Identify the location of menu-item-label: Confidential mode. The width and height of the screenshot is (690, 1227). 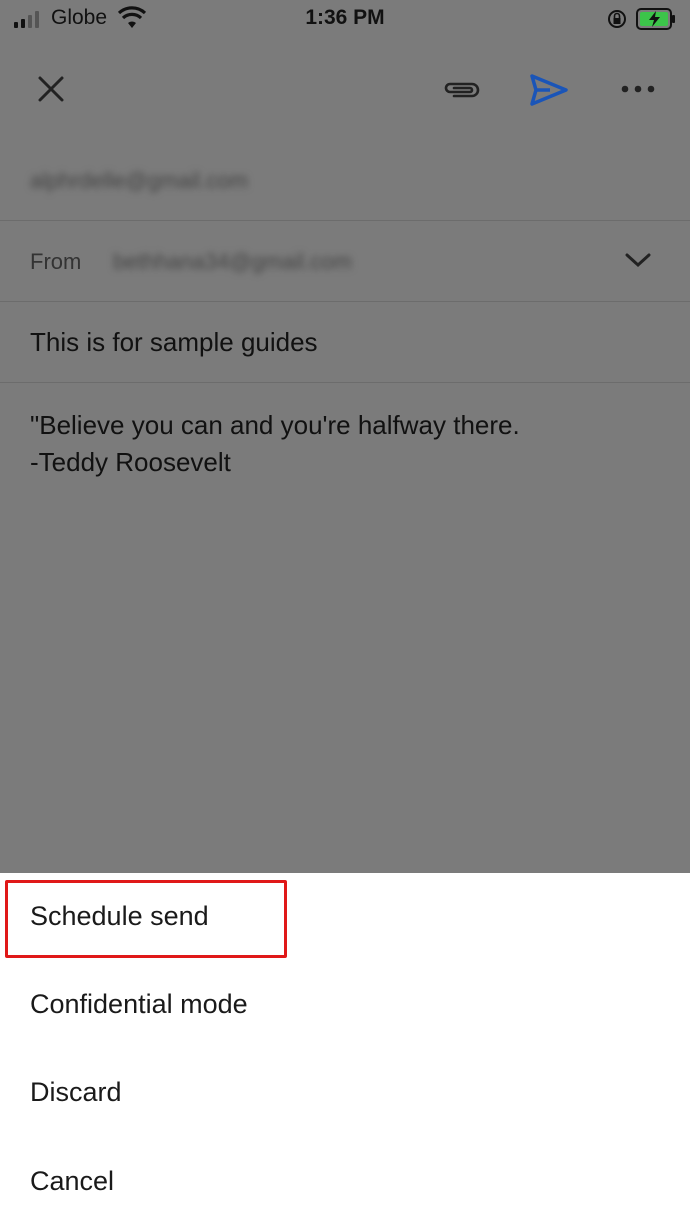
(139, 1004).